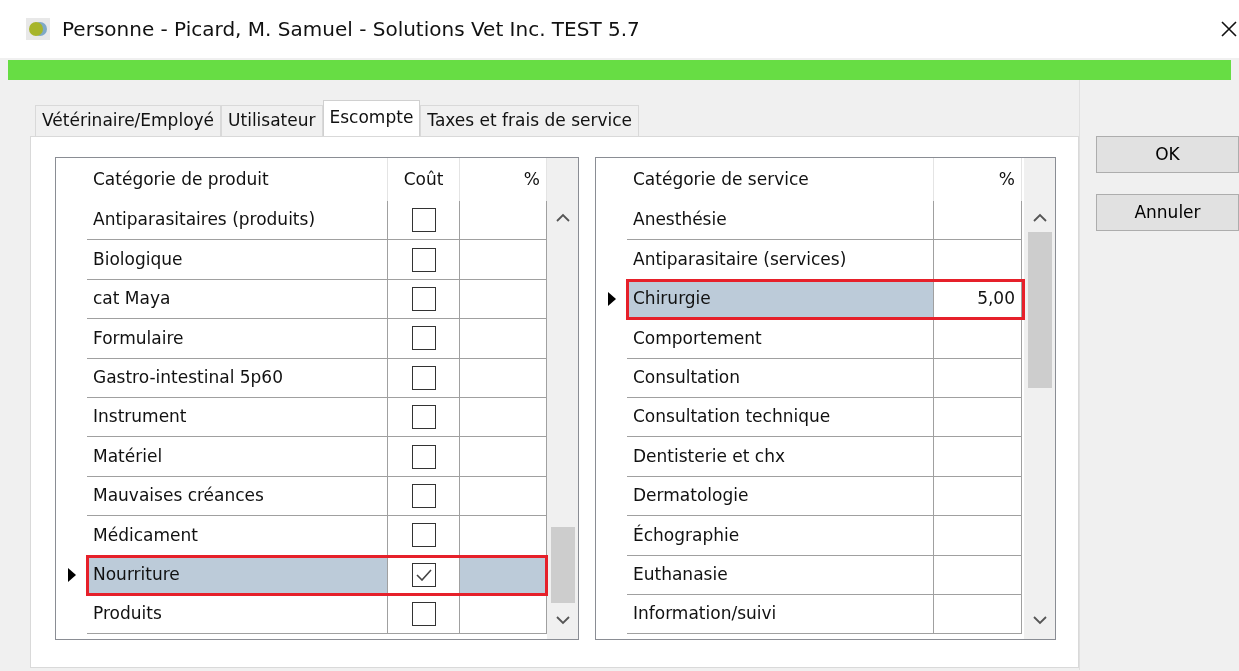  Describe the element at coordinates (237, 299) in the screenshot. I see `table-cell: cat Maya` at that location.